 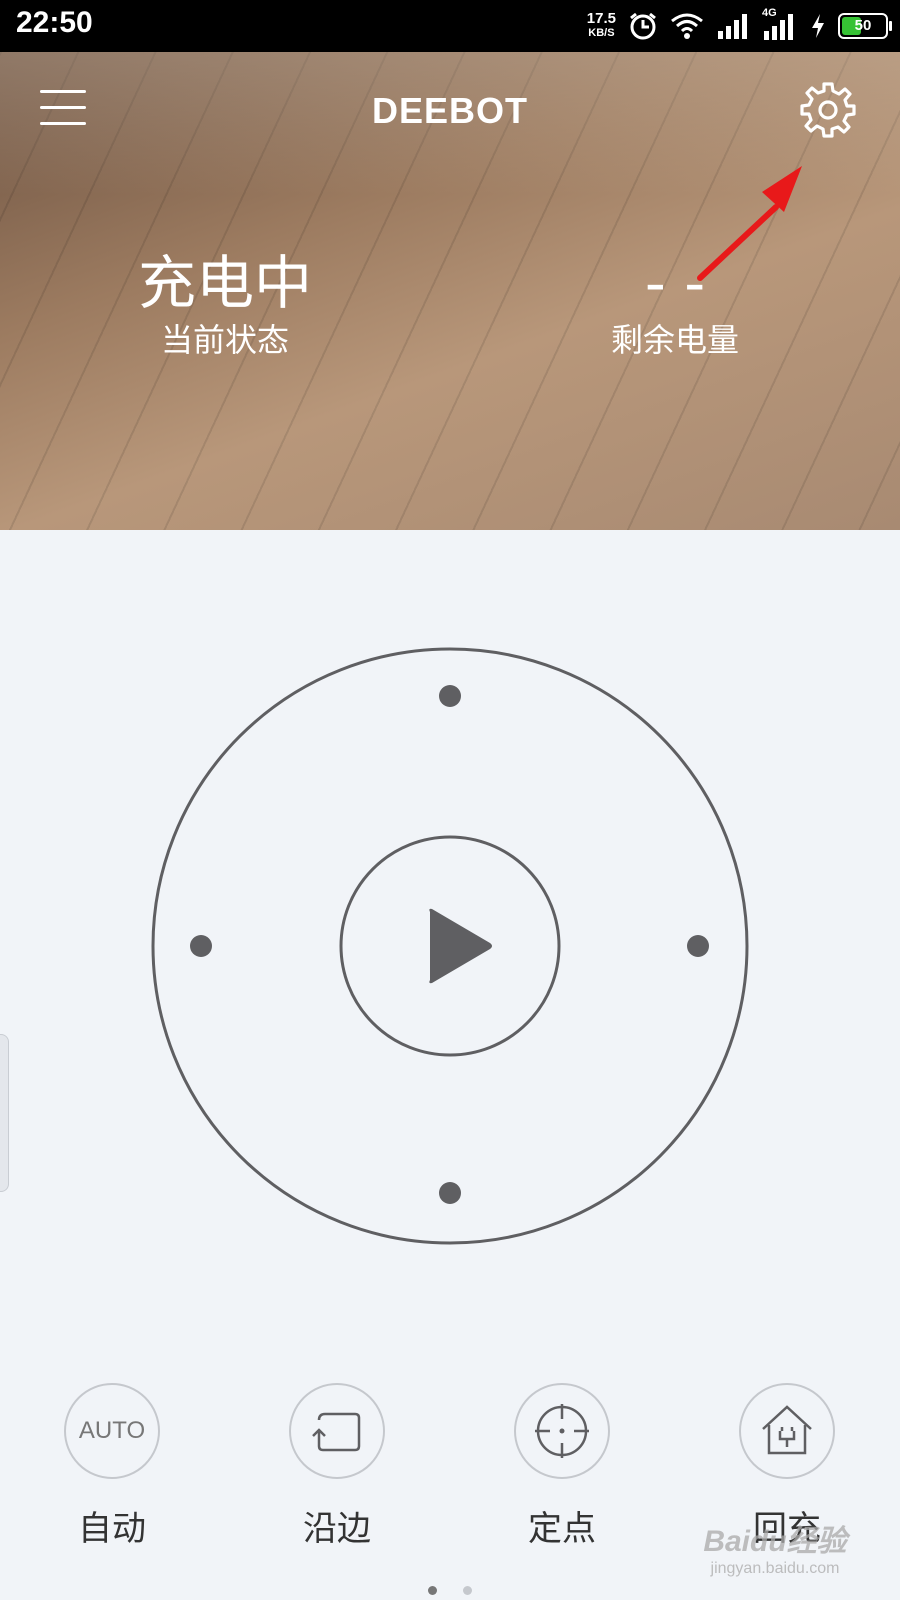 What do you see at coordinates (687, 26) in the screenshot?
I see `wifi-icon` at bounding box center [687, 26].